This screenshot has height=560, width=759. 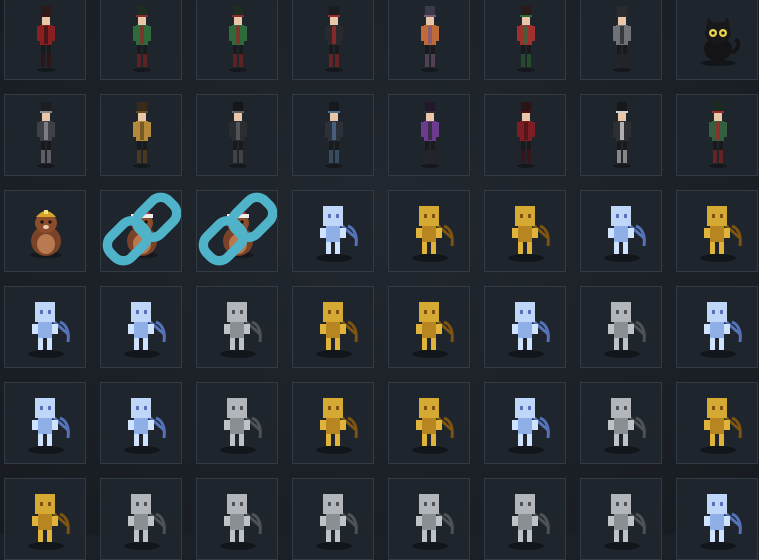 What do you see at coordinates (46, 234) in the screenshot?
I see `groundhog-plush-icon` at bounding box center [46, 234].